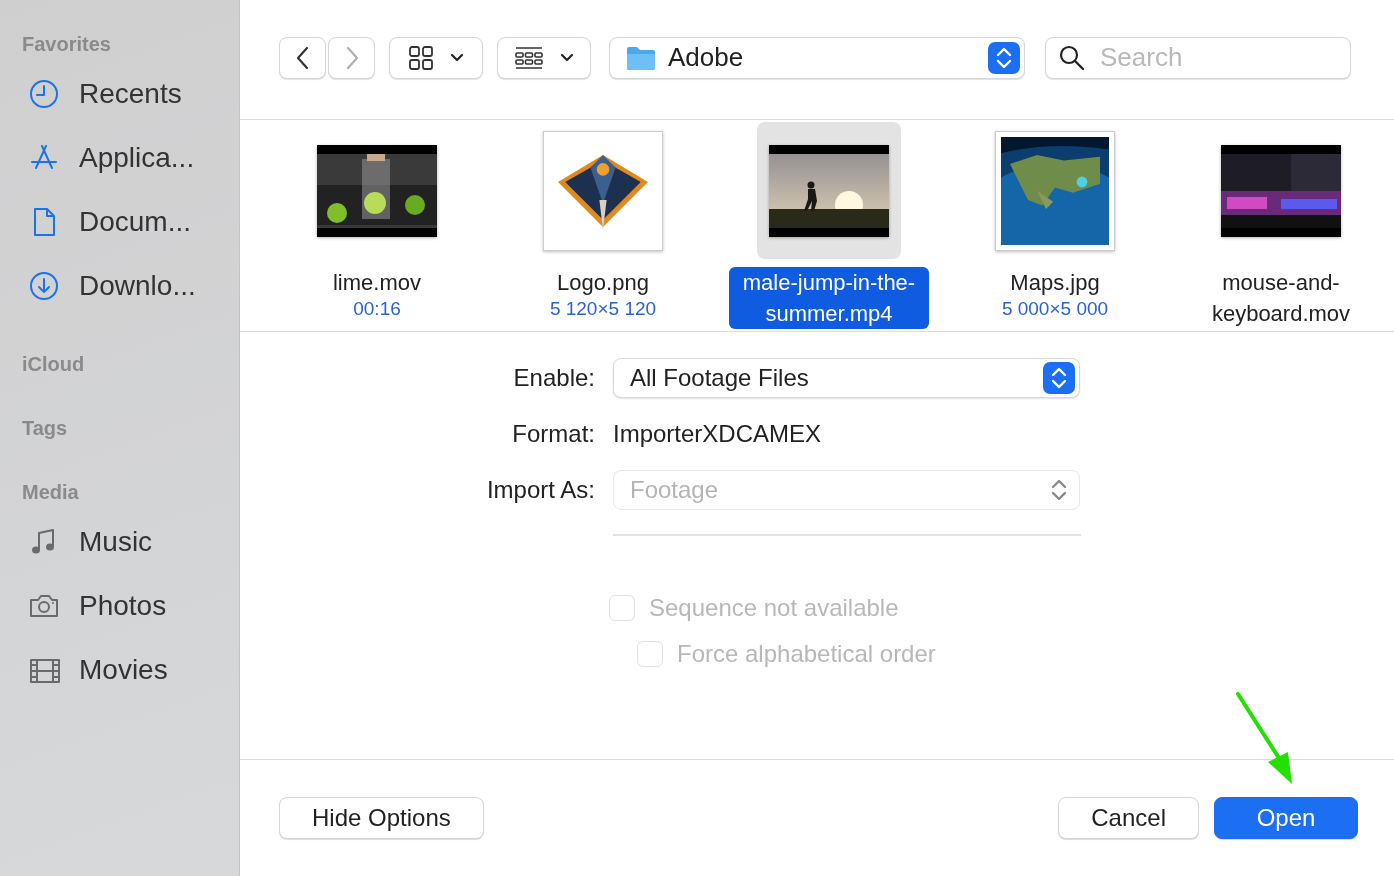  I want to click on group-button, so click(544, 57).